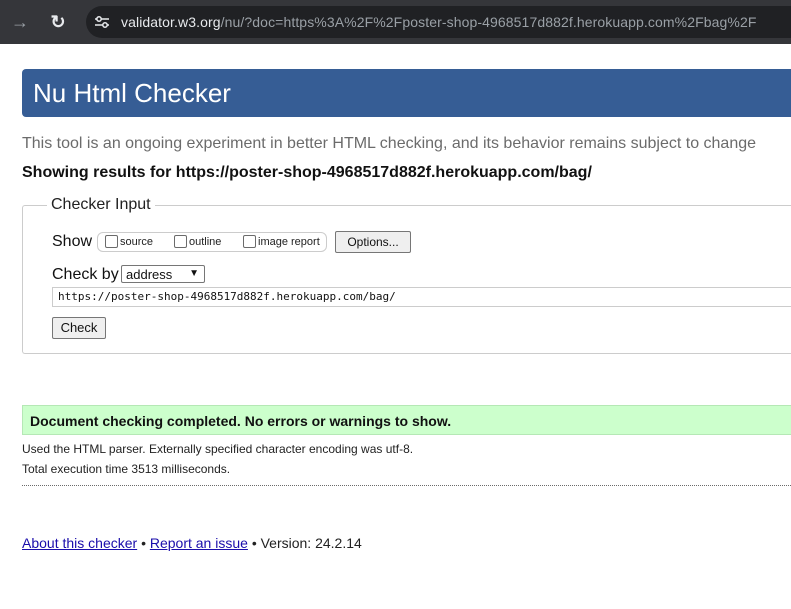 The width and height of the screenshot is (791, 609). I want to click on image-report-checkbox-label: image report, so click(289, 242).